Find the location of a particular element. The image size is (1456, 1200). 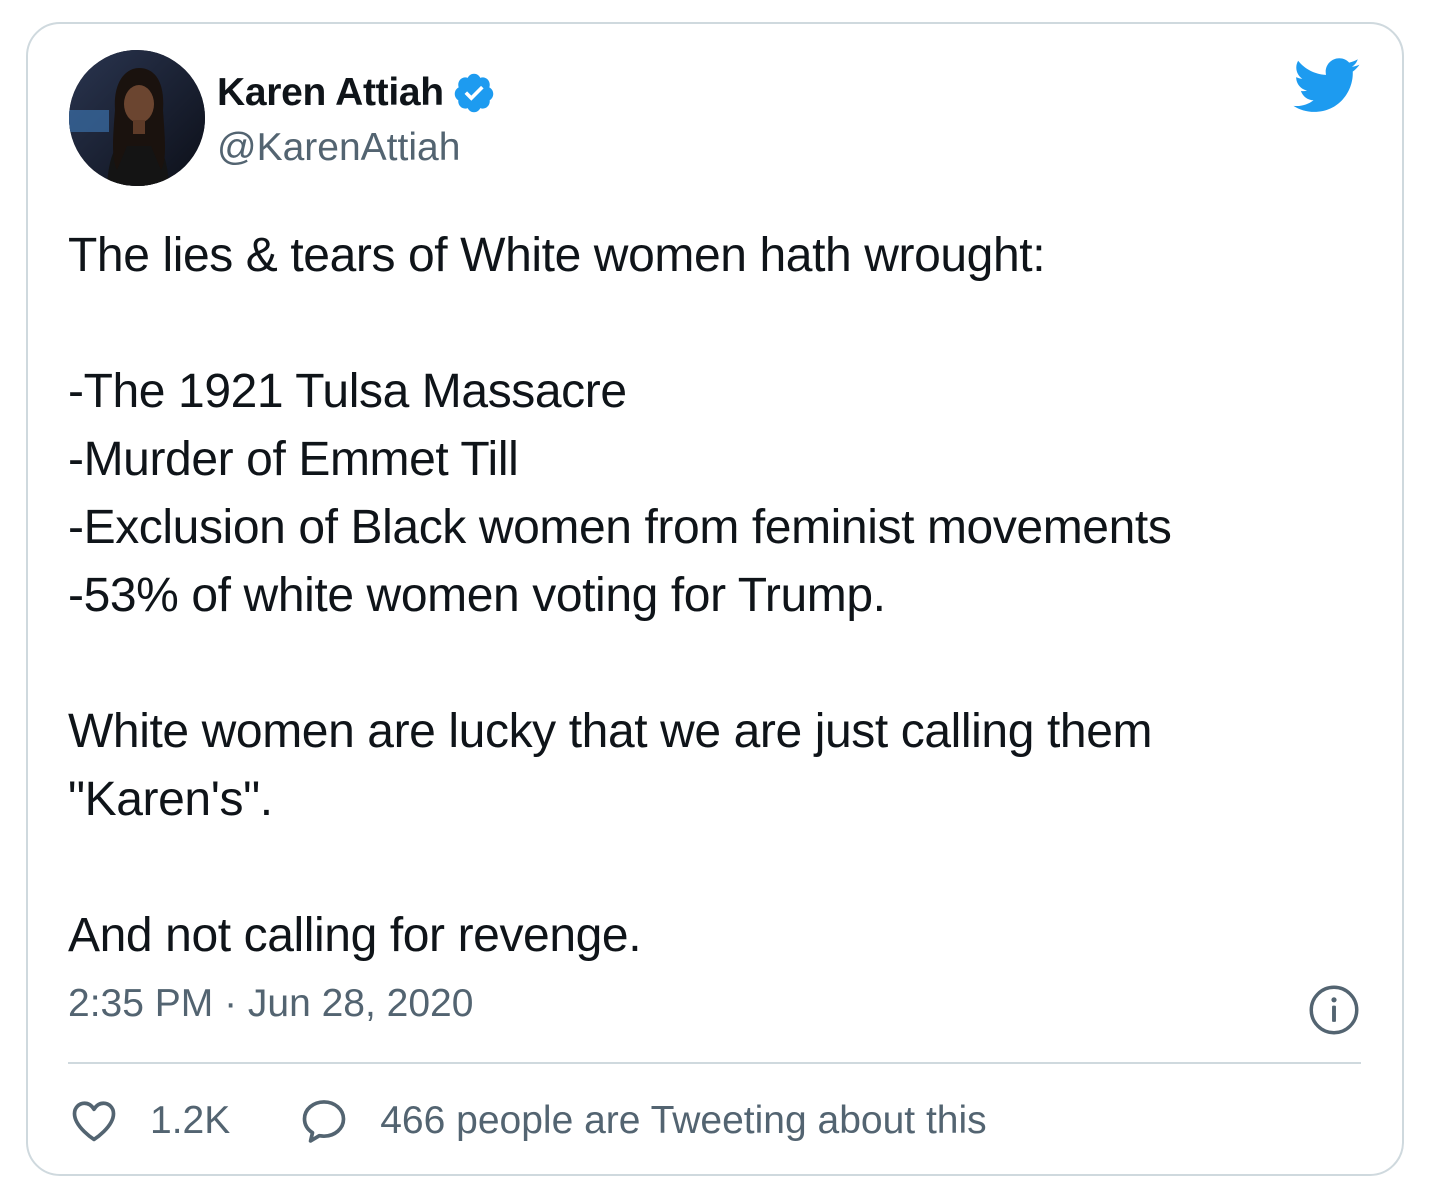

info-icon is located at coordinates (1334, 1010).